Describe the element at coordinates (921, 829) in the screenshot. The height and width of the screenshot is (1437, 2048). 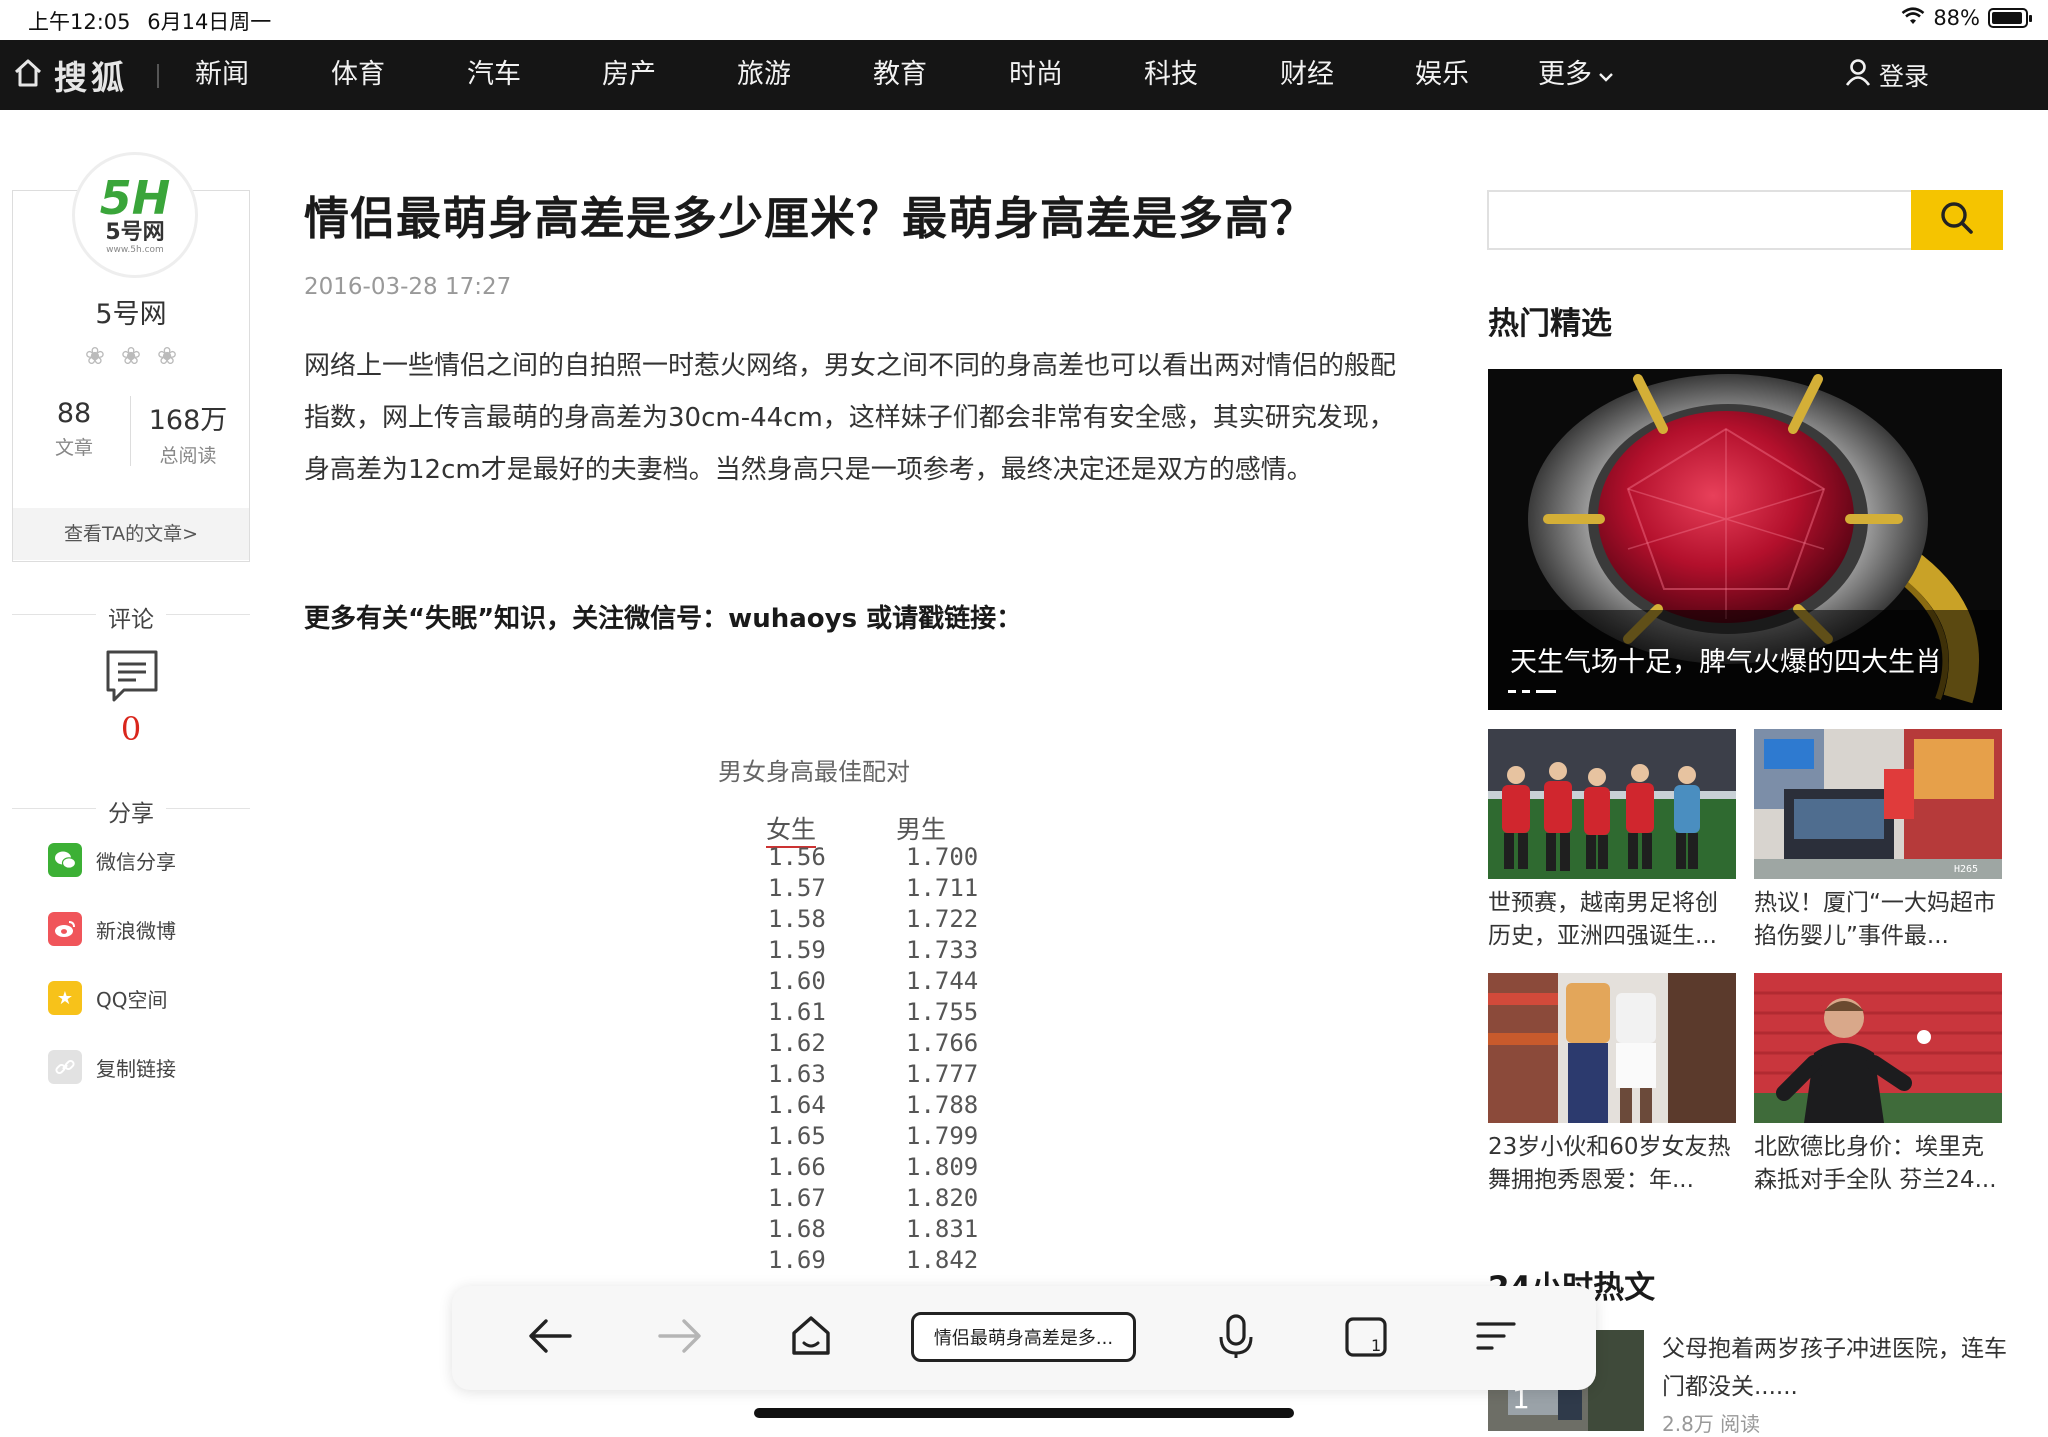
I see `figure-header-male: 男生` at that location.